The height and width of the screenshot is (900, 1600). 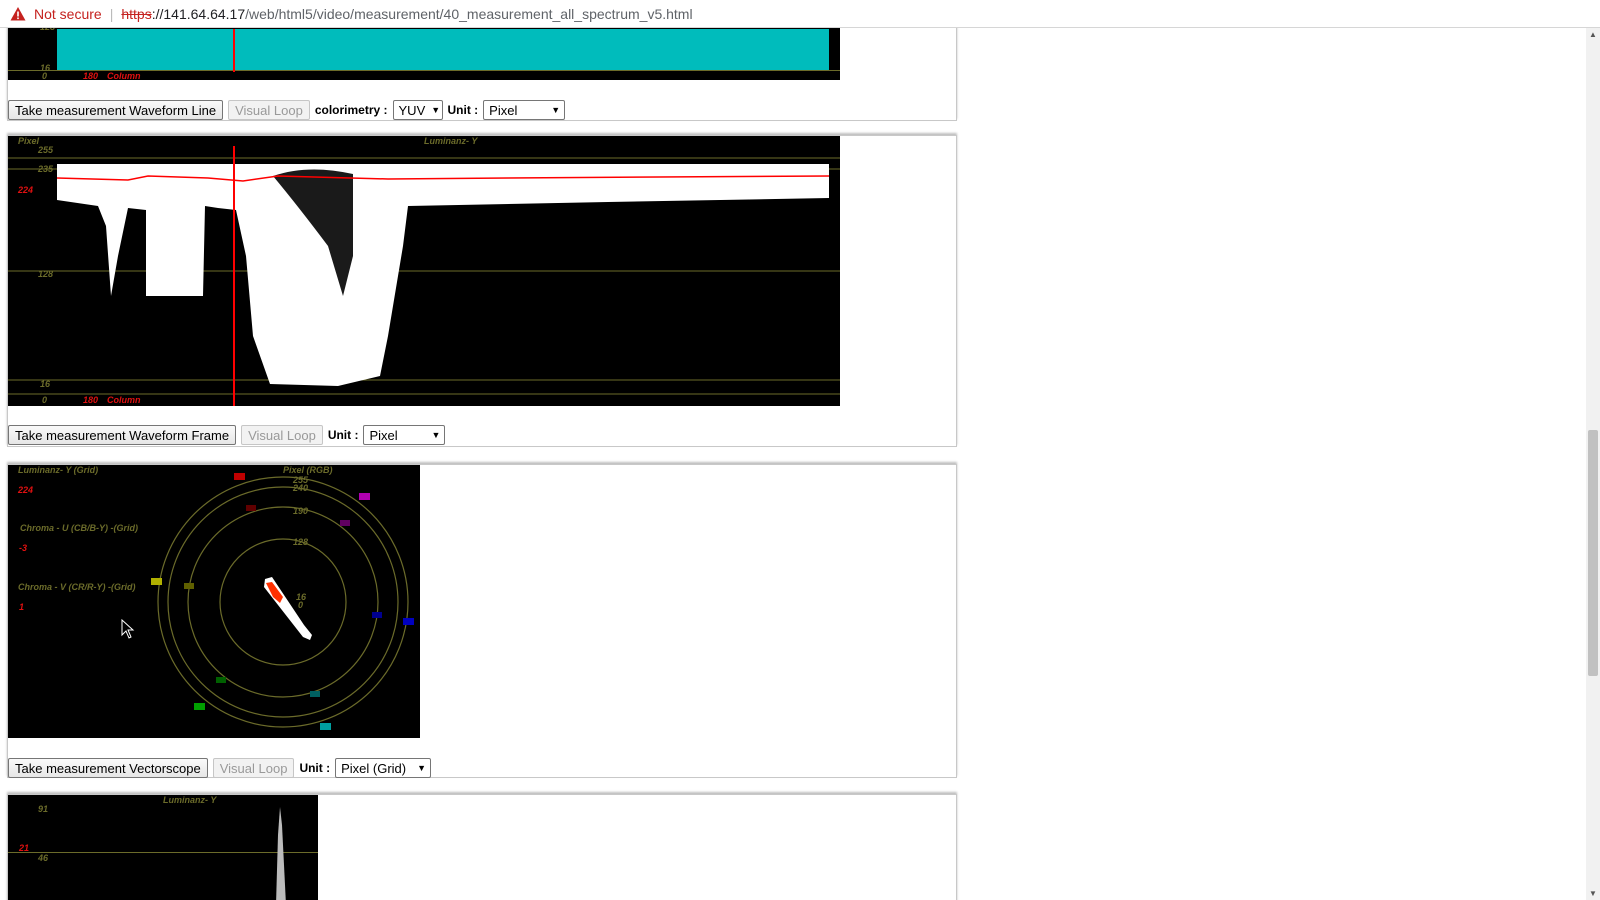 I want to click on scope-title: Pixel (RGB), so click(x=308, y=470).